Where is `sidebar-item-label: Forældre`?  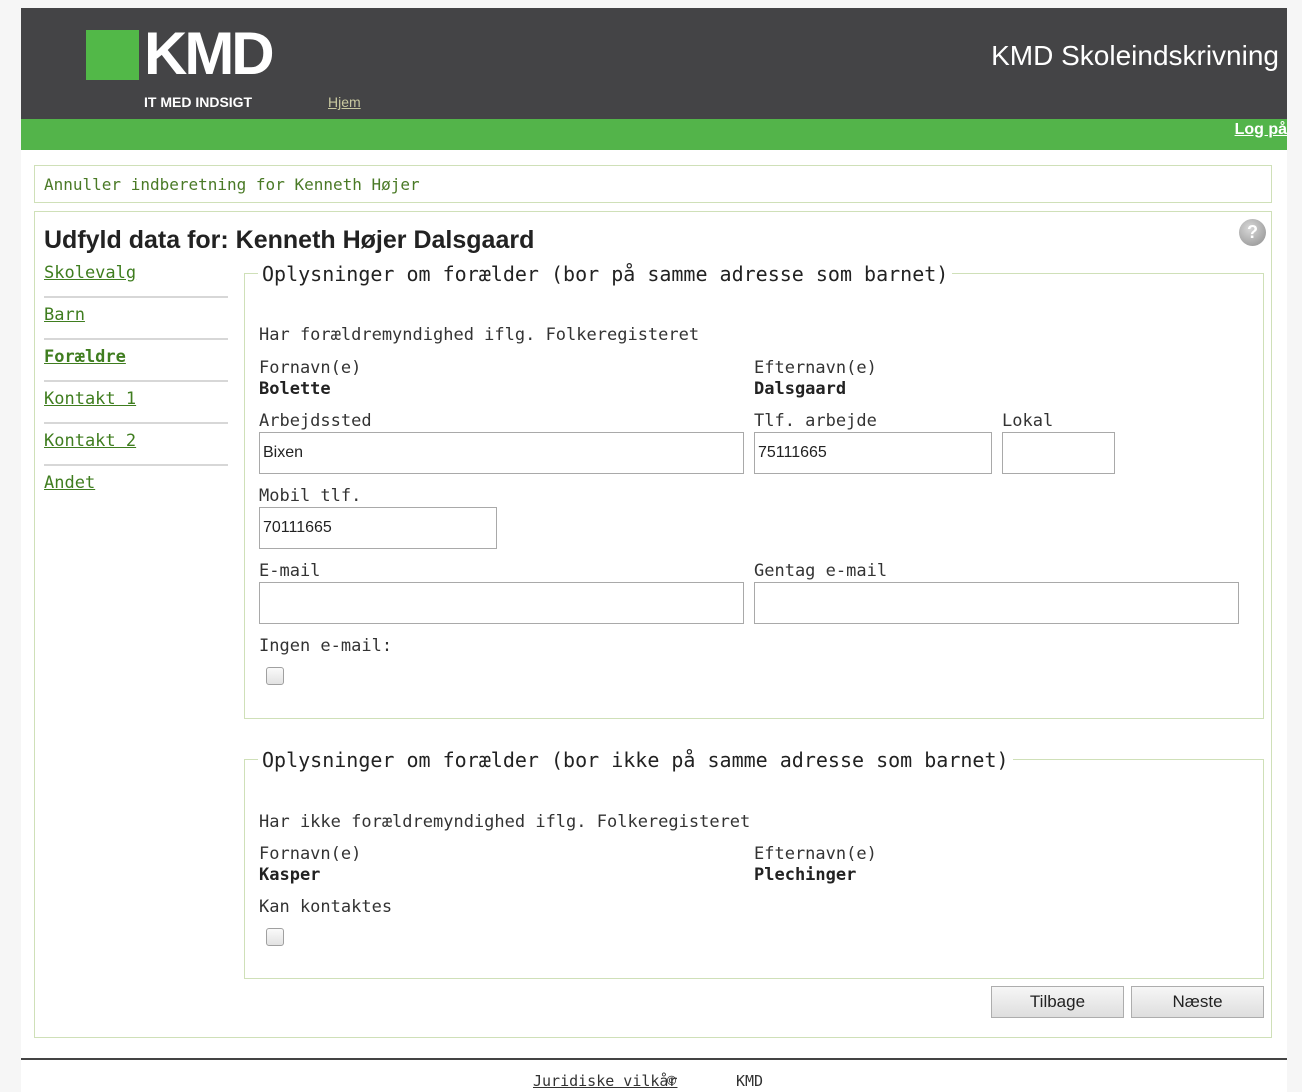
sidebar-item-label: Forældre is located at coordinates (85, 357).